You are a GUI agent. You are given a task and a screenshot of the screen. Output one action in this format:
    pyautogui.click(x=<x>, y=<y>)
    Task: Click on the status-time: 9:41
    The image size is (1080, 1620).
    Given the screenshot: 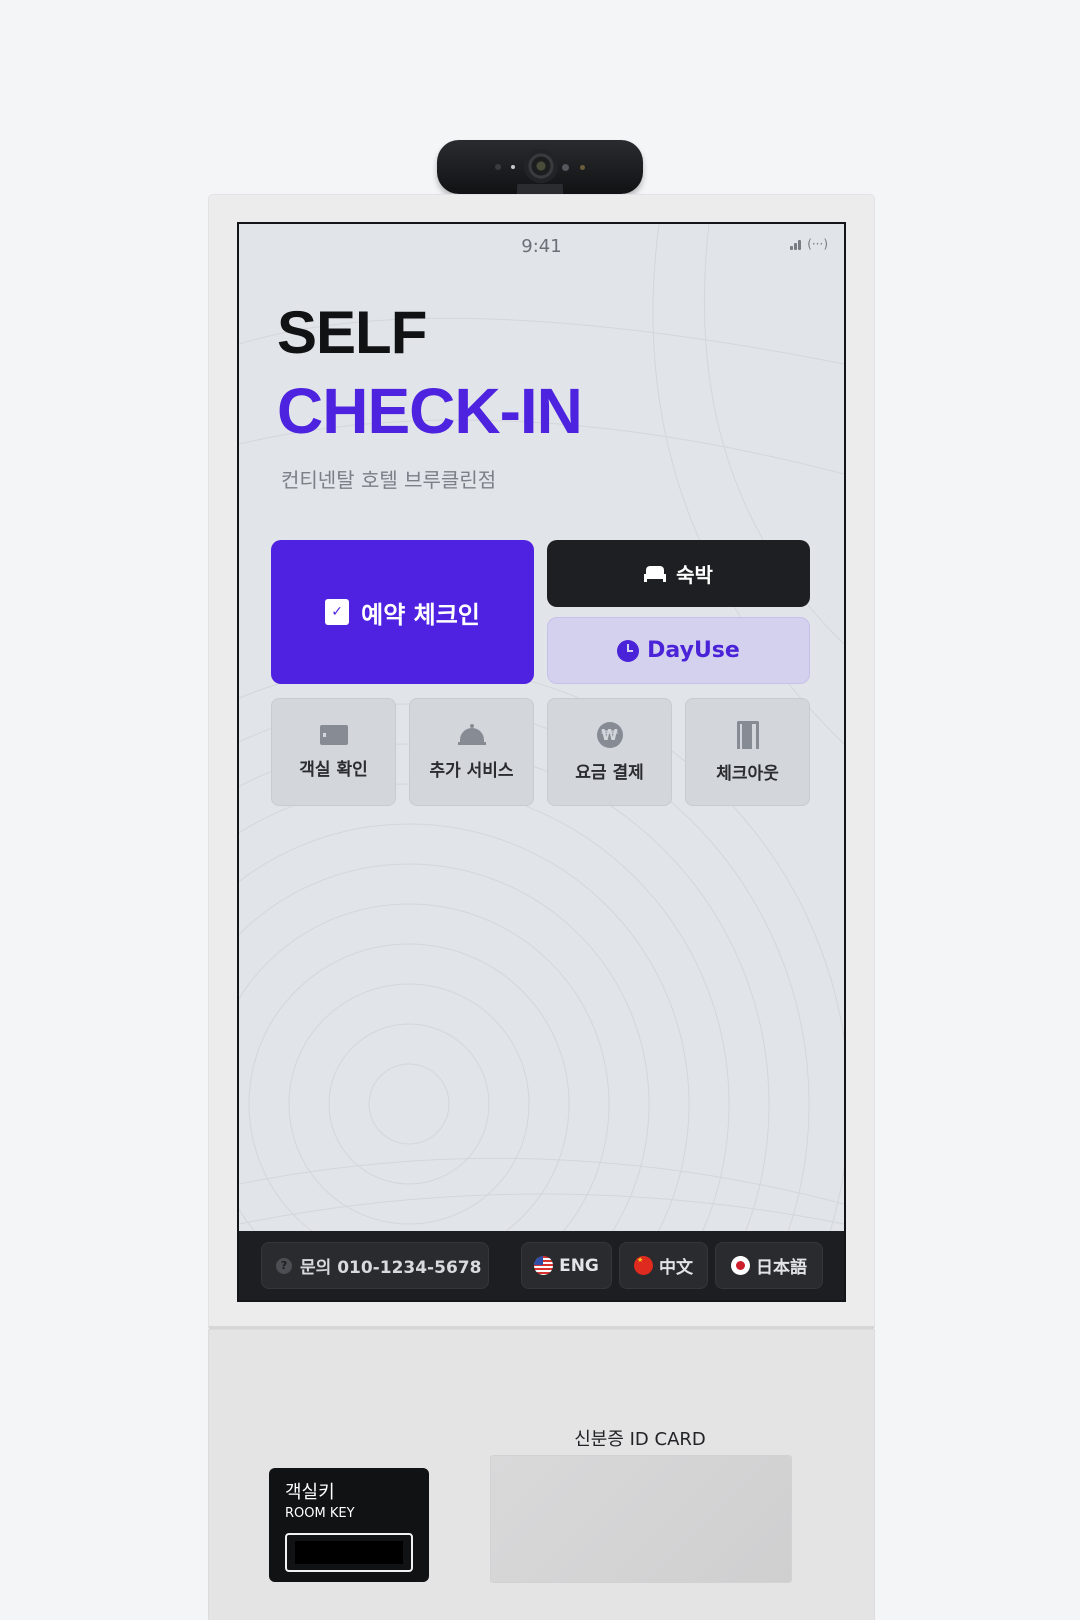 What is the action you would take?
    pyautogui.click(x=541, y=246)
    